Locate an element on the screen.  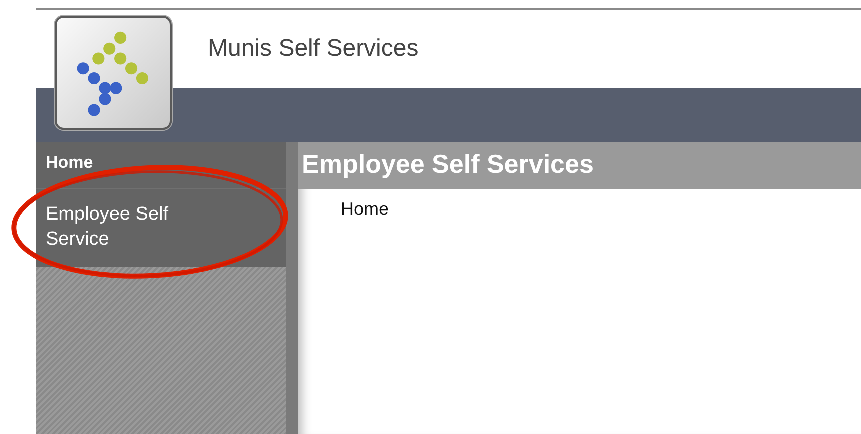
nav-link: Employee Self Service is located at coordinates (161, 228).